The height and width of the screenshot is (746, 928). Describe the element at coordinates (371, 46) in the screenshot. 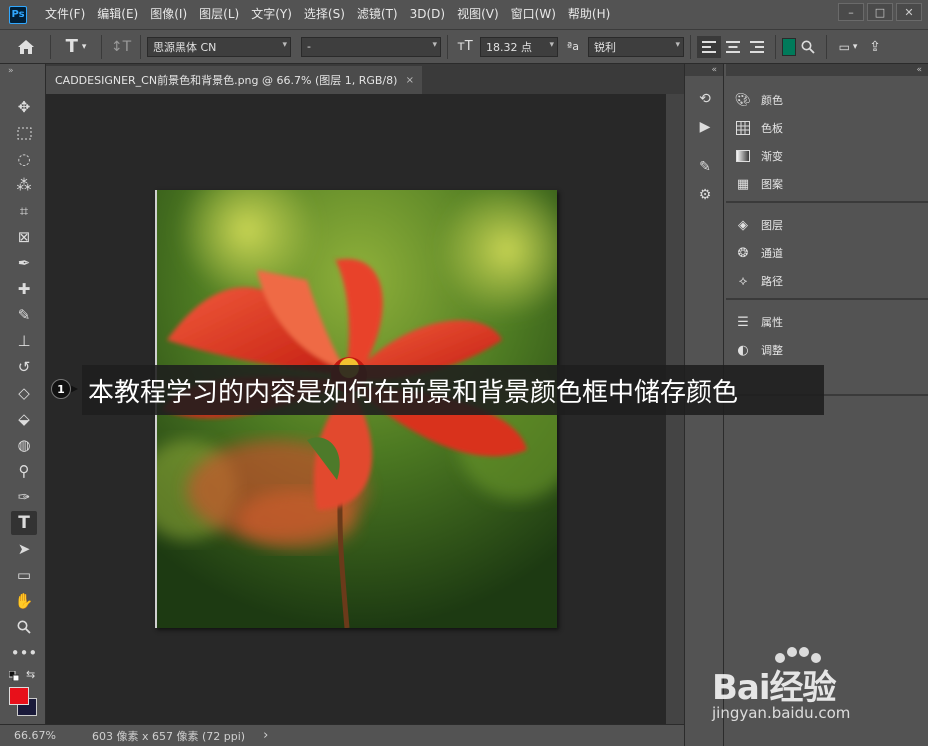

I see `font-style-select: - ▾` at that location.